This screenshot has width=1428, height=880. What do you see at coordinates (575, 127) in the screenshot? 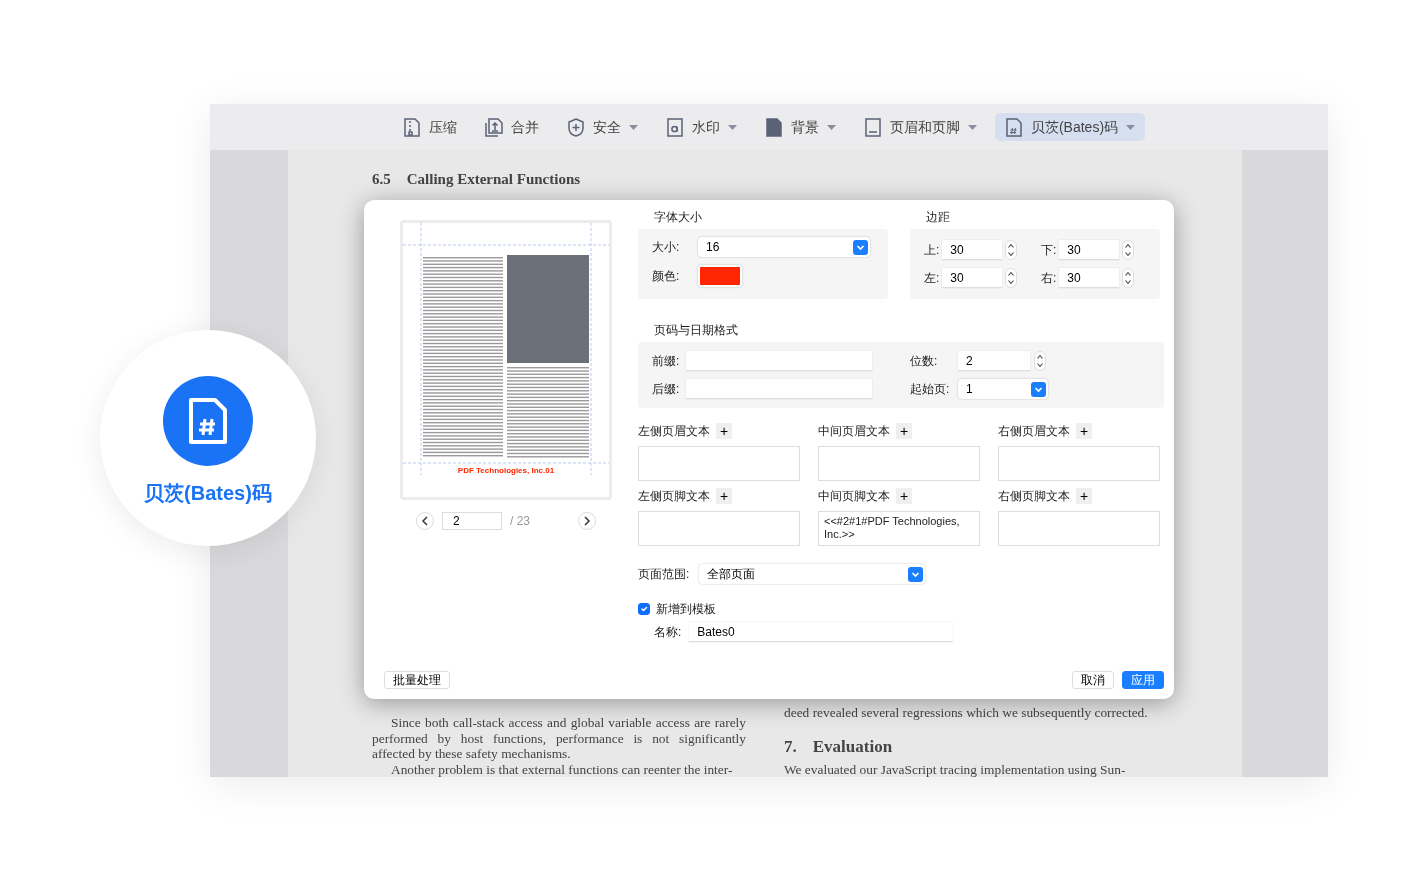
I see `shield-plus-icon` at bounding box center [575, 127].